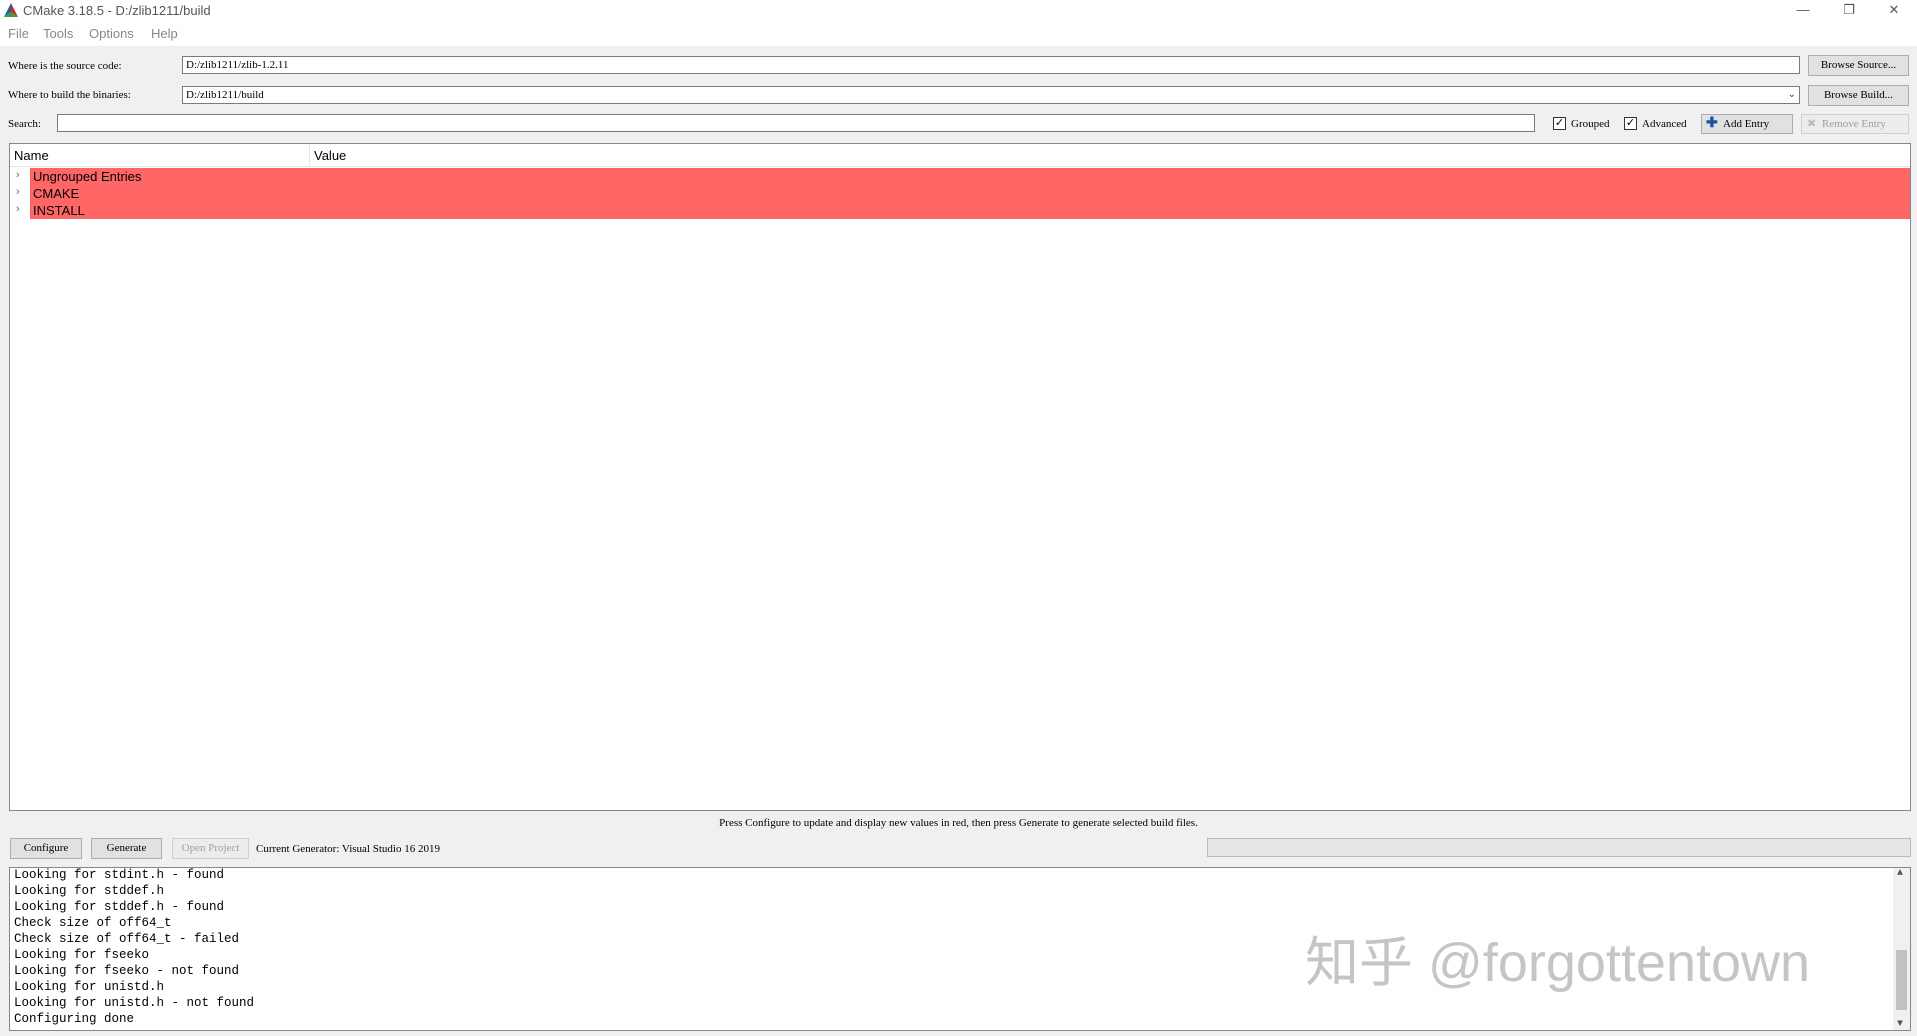  Describe the element at coordinates (1894, 11) in the screenshot. I see `close-button: ✕` at that location.